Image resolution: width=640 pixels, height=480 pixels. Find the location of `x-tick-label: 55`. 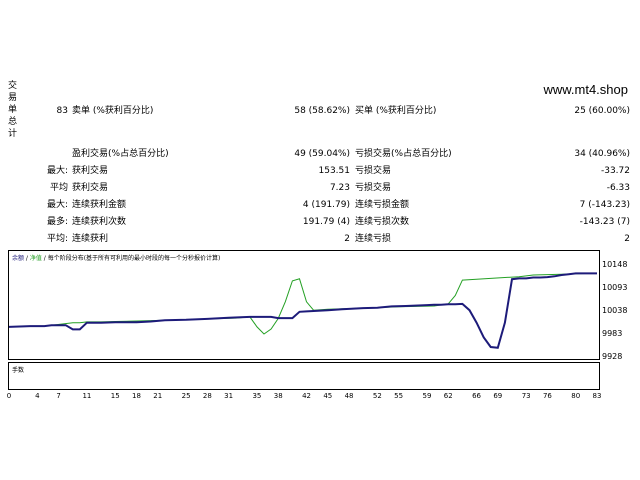

x-tick-label: 55 is located at coordinates (399, 396).